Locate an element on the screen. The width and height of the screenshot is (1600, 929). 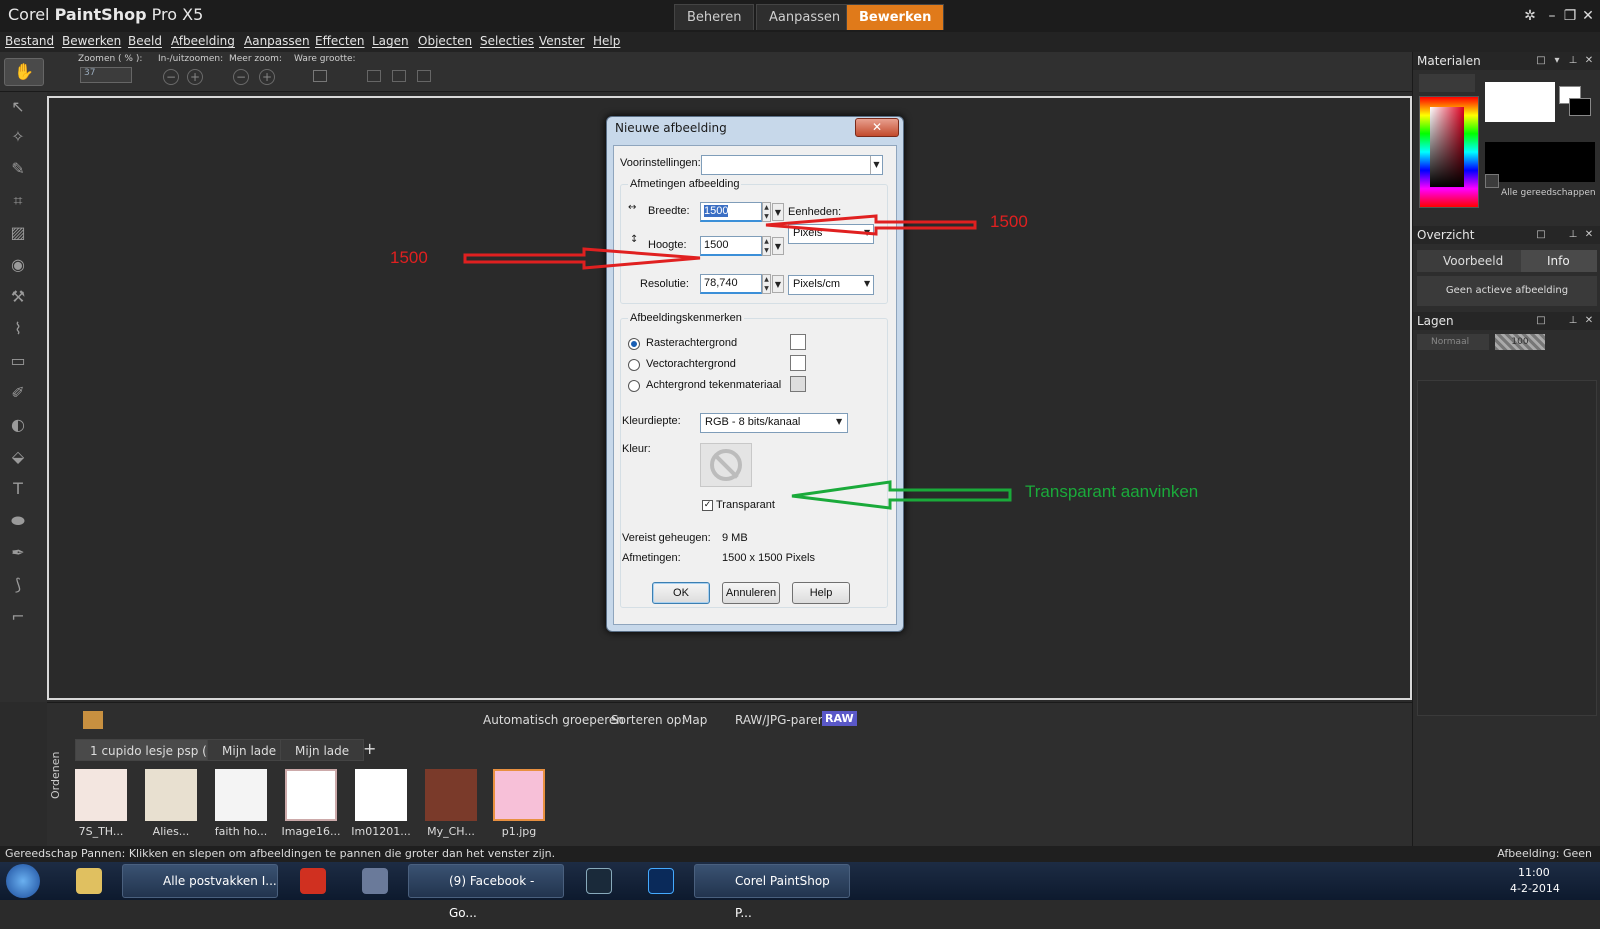
annotation-transparent-text: Transparant aanvinken is located at coordinates (1112, 491).